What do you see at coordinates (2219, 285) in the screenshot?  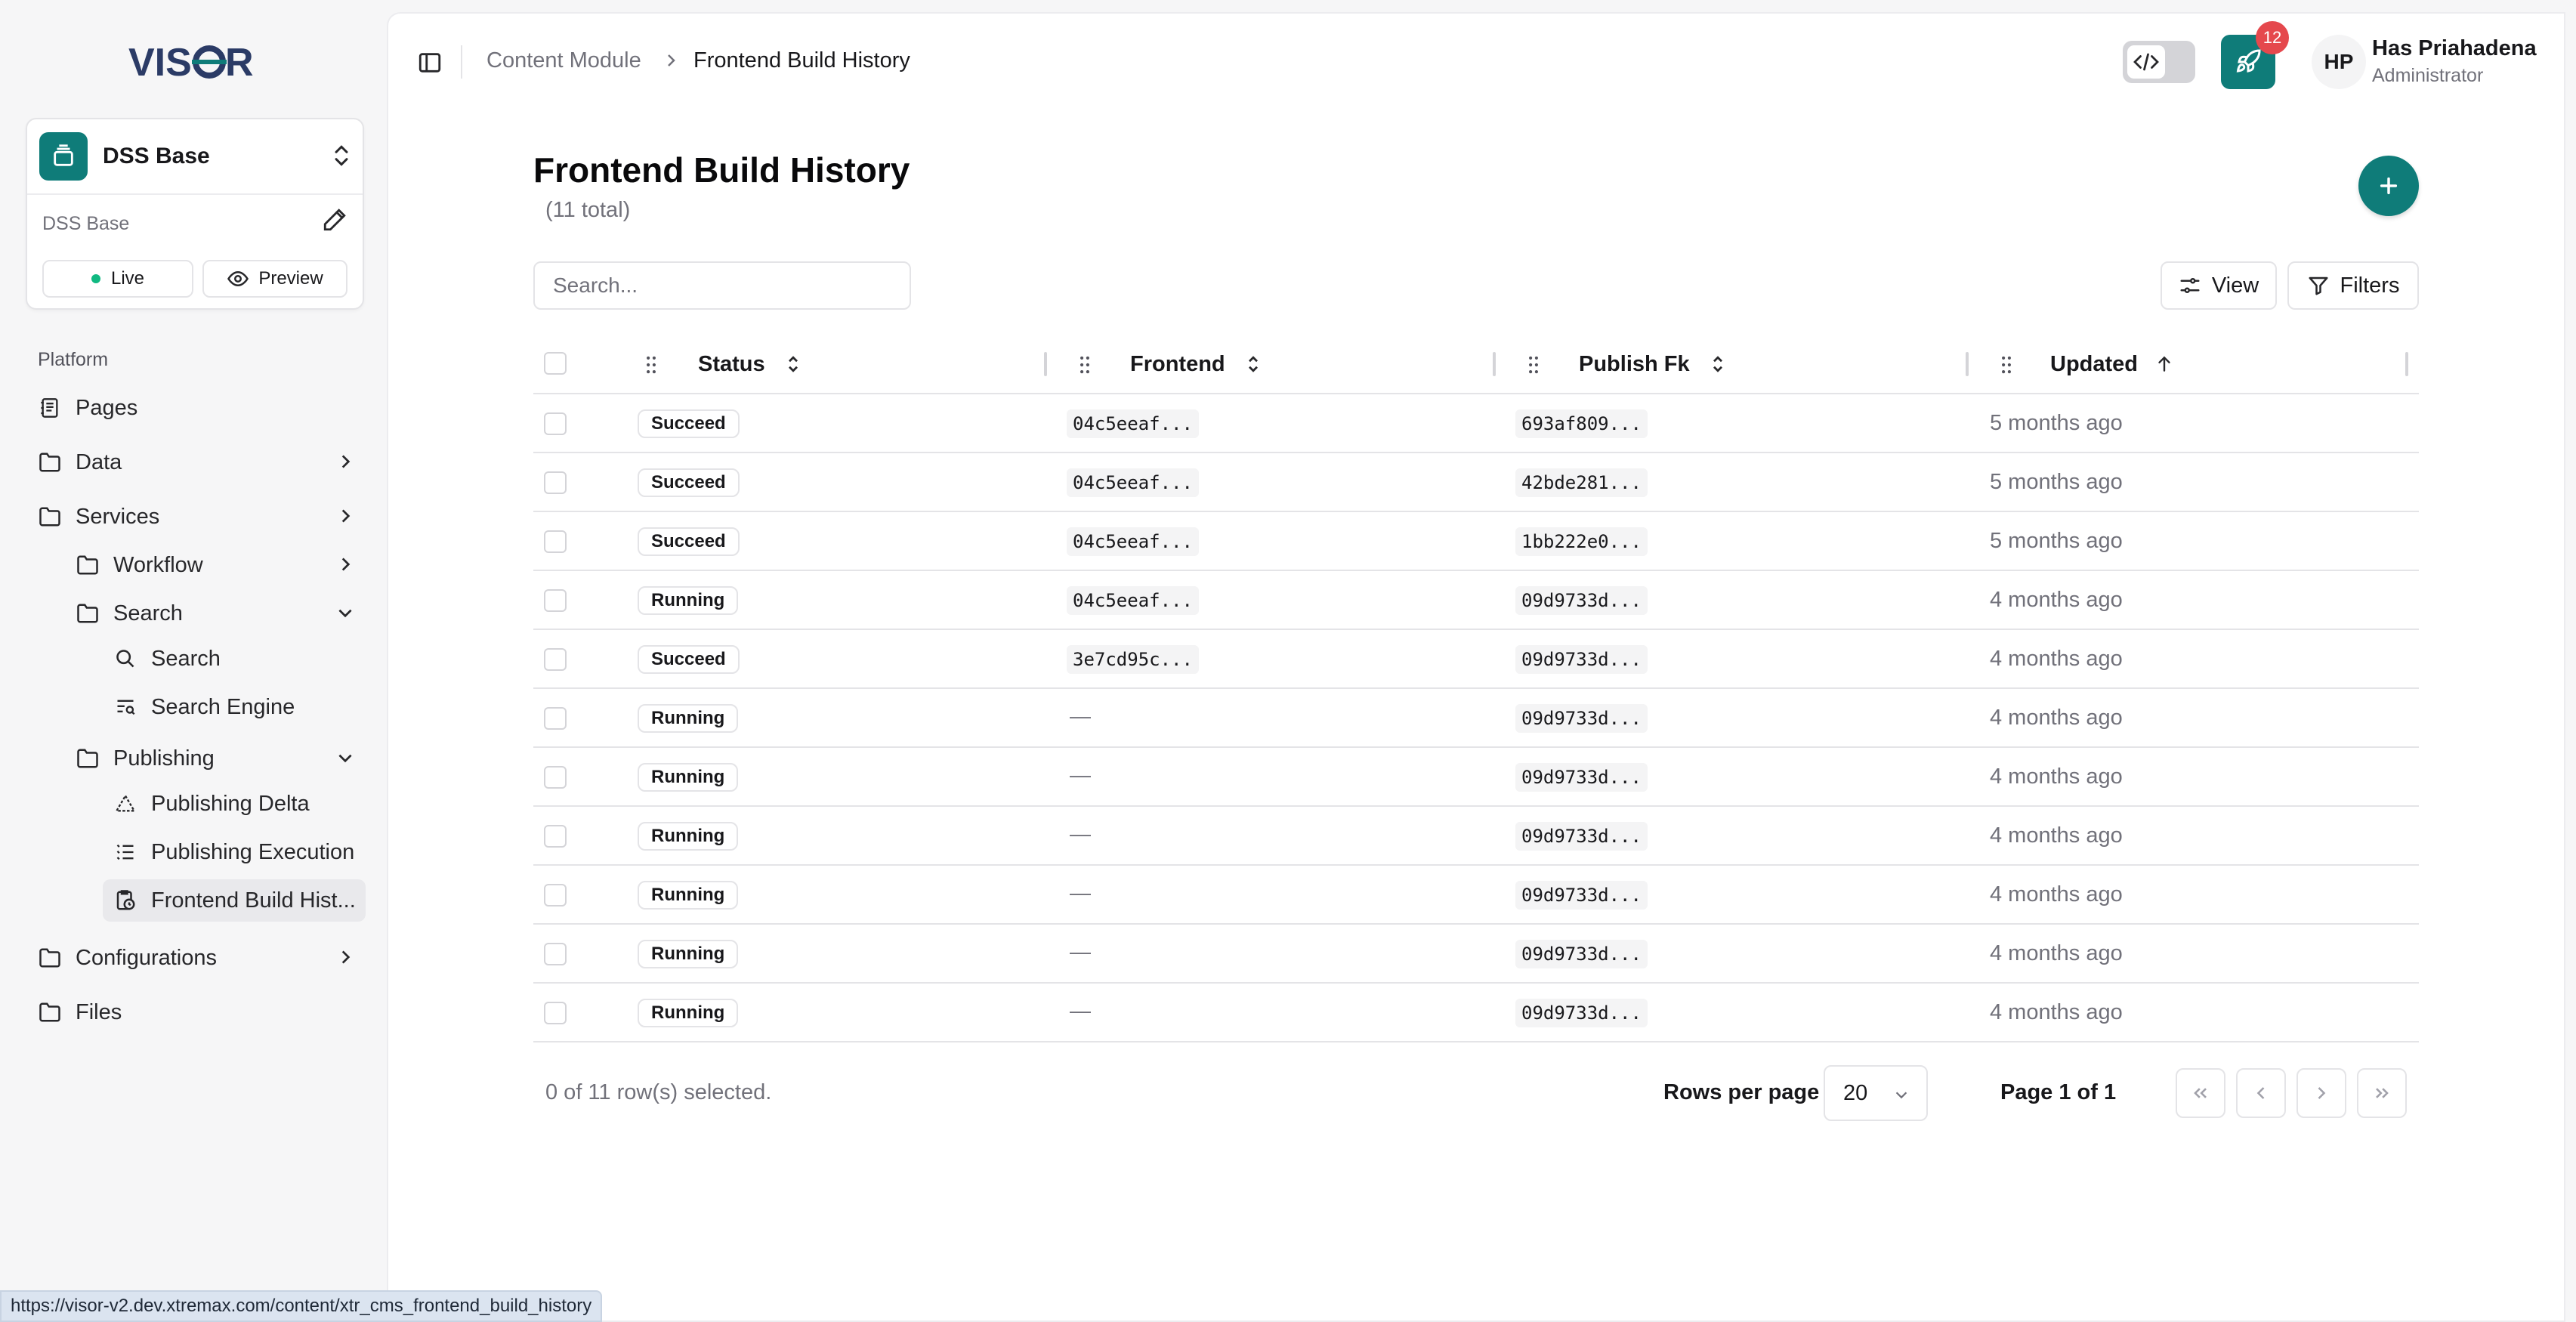 I see `view-button: View` at bounding box center [2219, 285].